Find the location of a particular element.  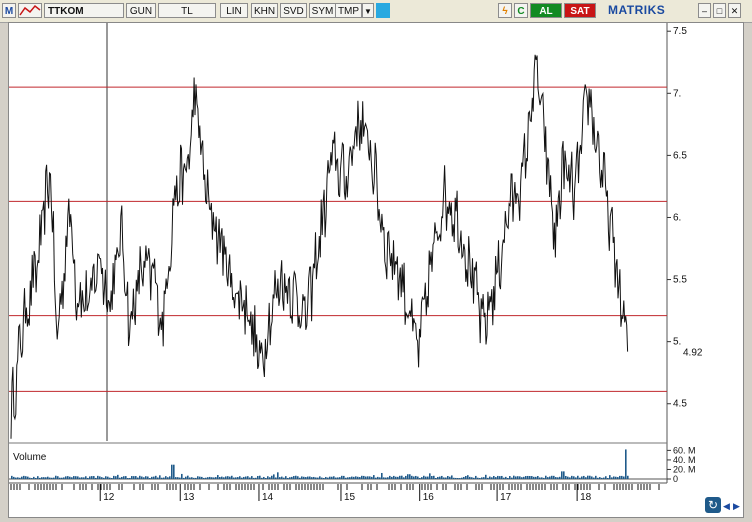

sym-button: SYM is located at coordinates (322, 10).